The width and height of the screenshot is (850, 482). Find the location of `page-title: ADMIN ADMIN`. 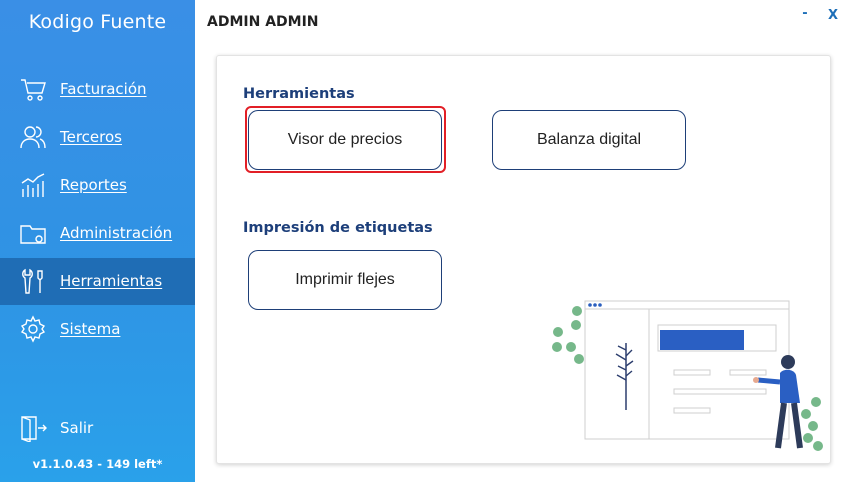

page-title: ADMIN ADMIN is located at coordinates (263, 22).